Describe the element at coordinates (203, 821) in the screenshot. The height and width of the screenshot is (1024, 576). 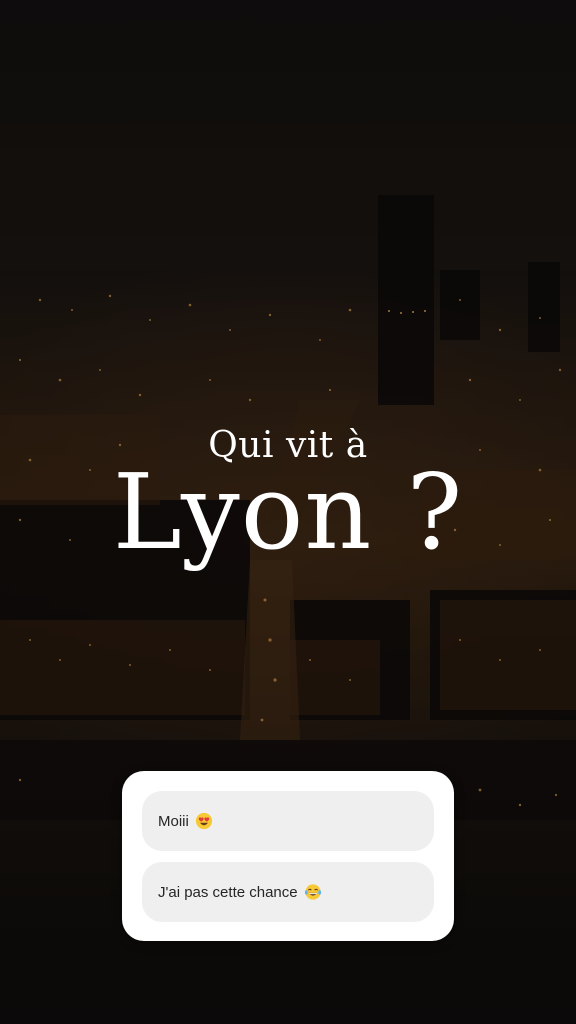
I see `heart-eyes-emoji-icon` at that location.